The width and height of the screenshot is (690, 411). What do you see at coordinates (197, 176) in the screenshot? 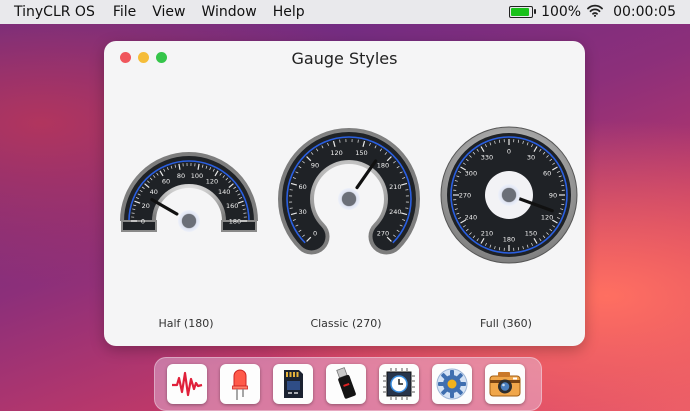
I see `tick-label: 100` at bounding box center [197, 176].